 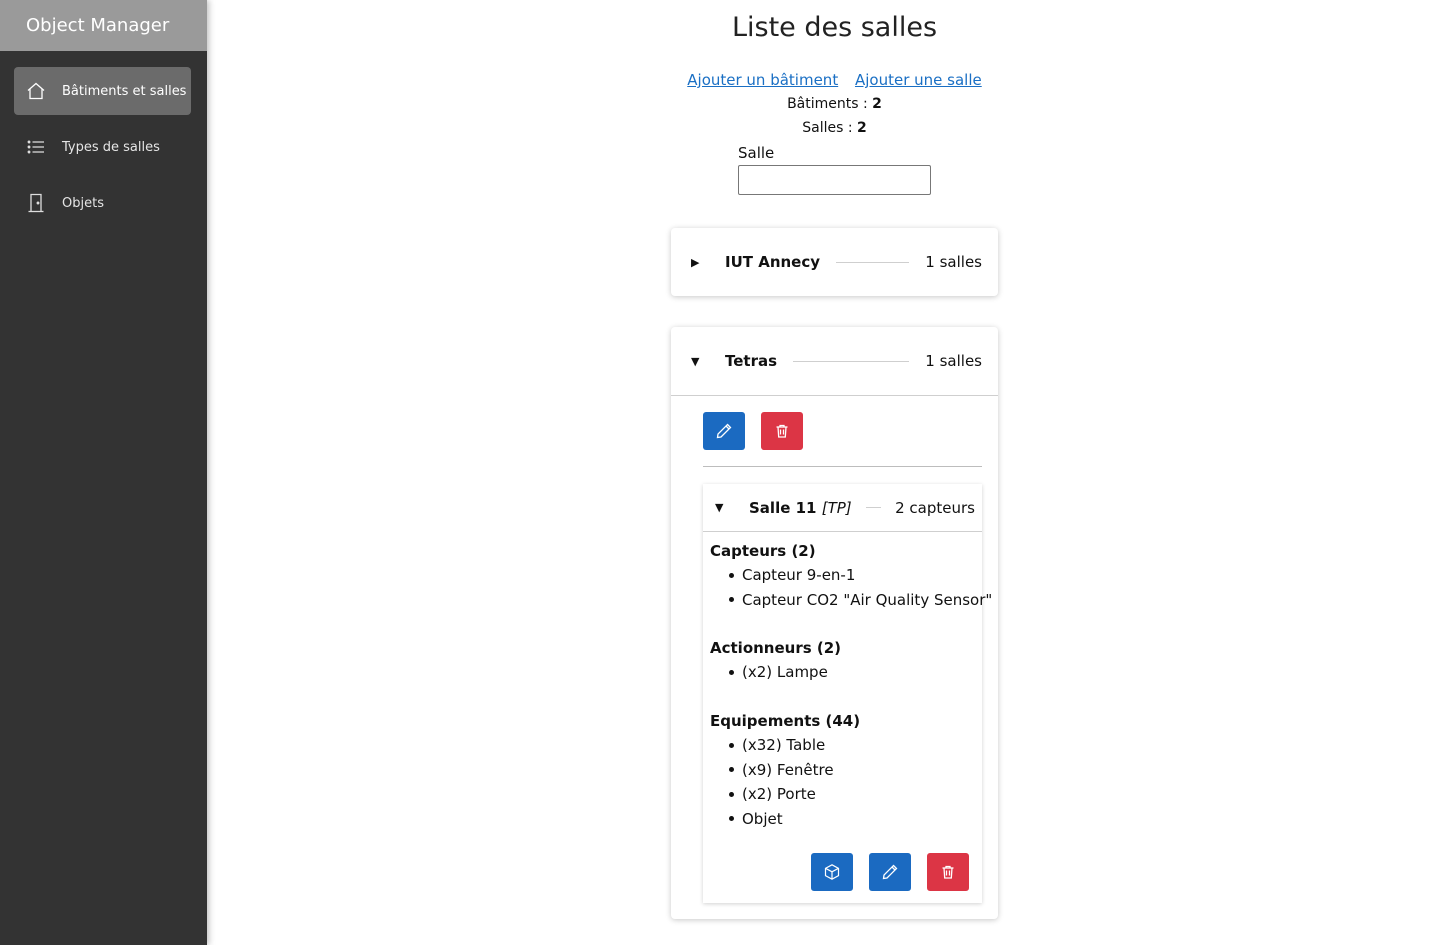 What do you see at coordinates (827, 128) in the screenshot?
I see `rooms-stat-label: Salles :` at bounding box center [827, 128].